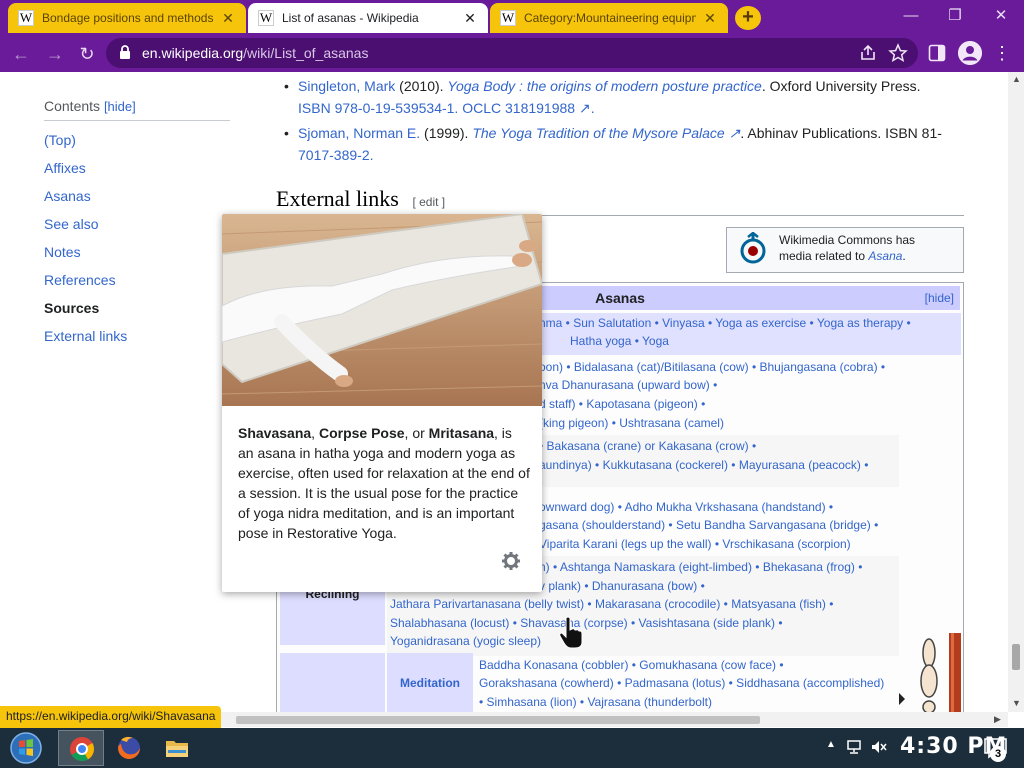 This screenshot has width=1024, height=768. I want to click on scroll-down-icon: ▼, so click(1016, 703).